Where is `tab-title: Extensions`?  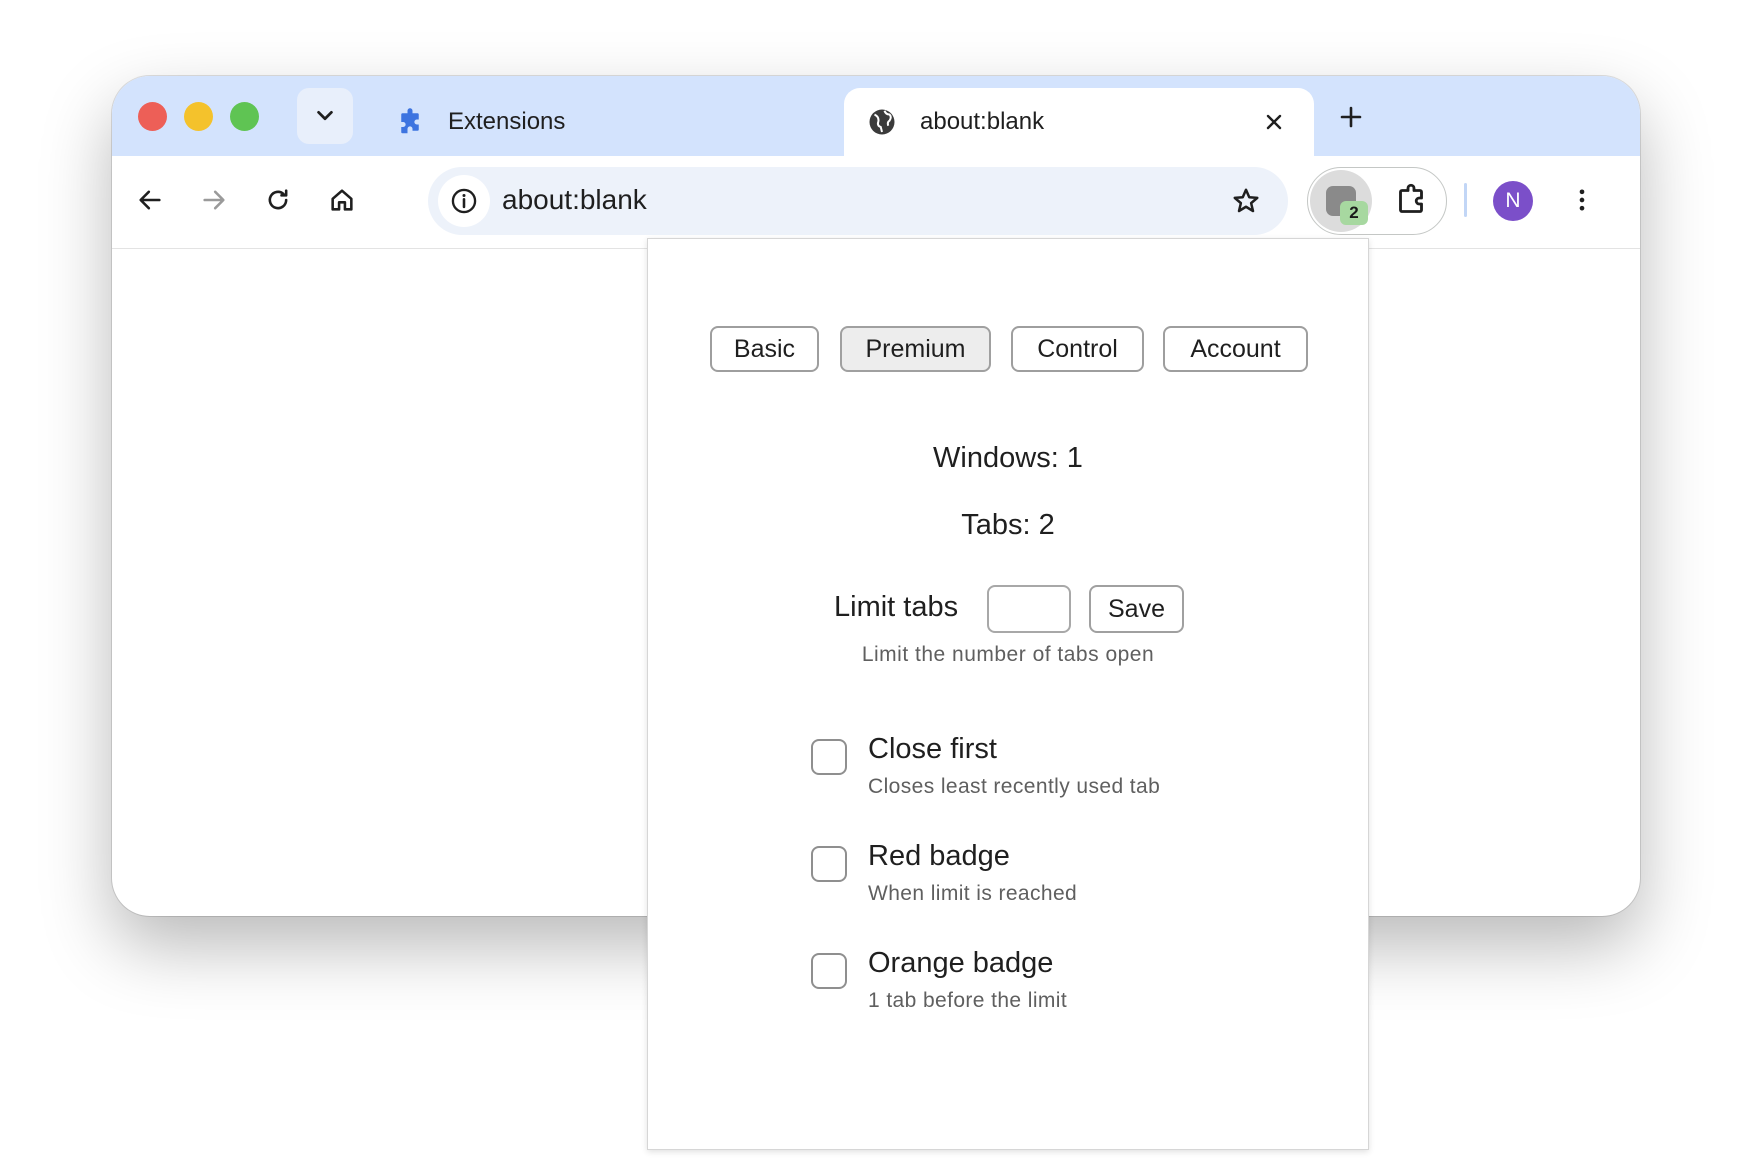
tab-title: Extensions is located at coordinates (507, 121).